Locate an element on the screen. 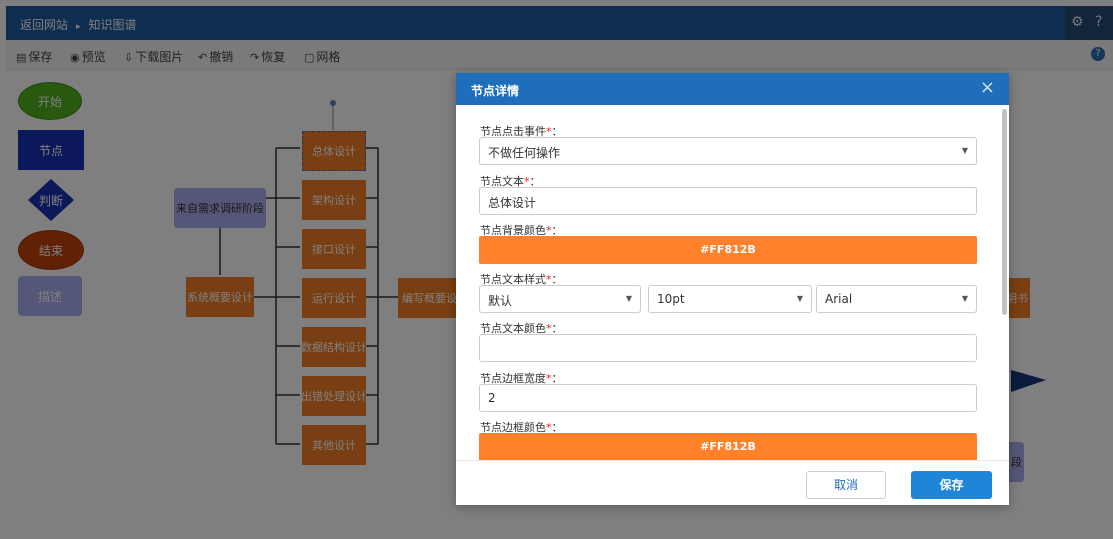 The image size is (1113, 539). bg-color-picker: #FF812B is located at coordinates (728, 250).